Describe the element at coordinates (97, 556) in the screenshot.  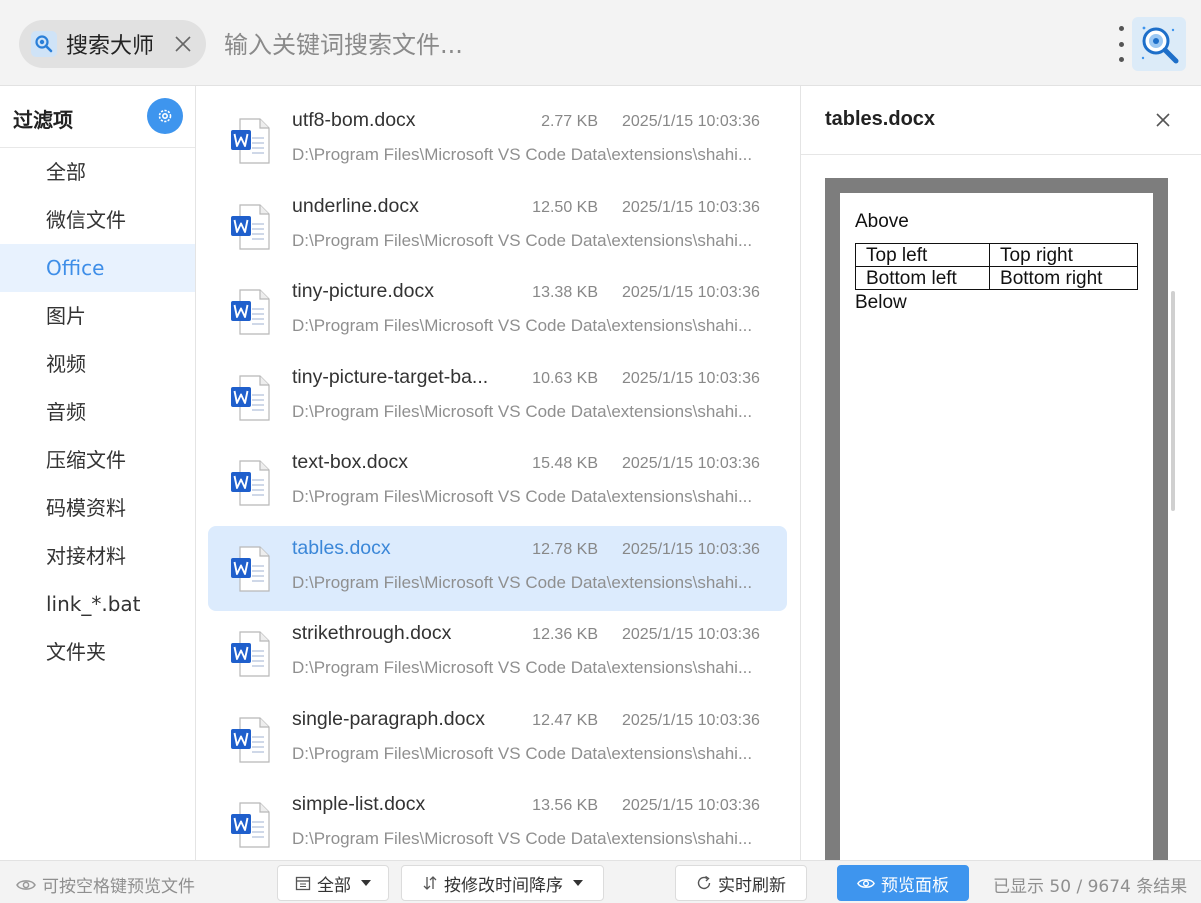
I see `sidebar-item: 对接材料` at that location.